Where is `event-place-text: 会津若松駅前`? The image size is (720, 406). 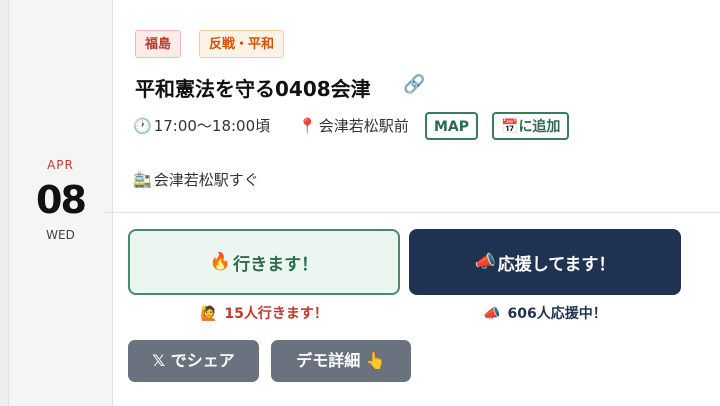 event-place-text: 会津若松駅前 is located at coordinates (363, 126).